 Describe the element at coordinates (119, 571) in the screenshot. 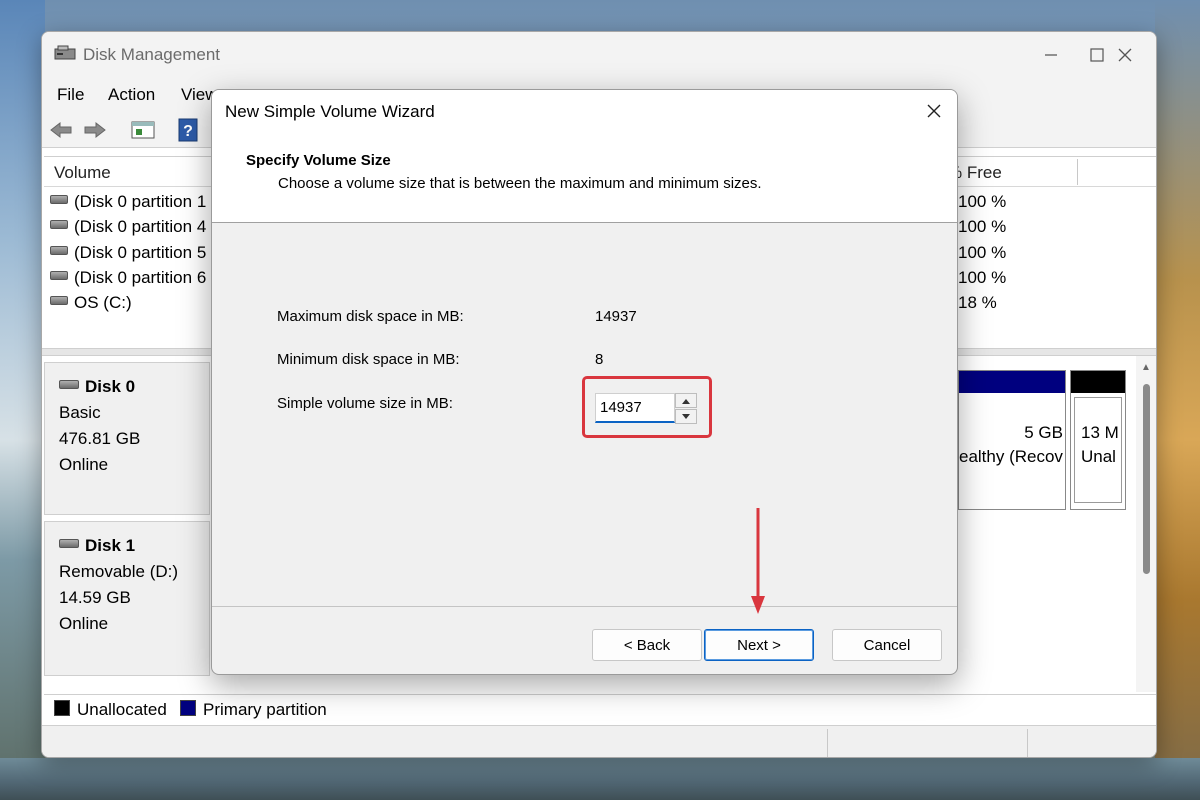

I see `disk-type: Removable (D:)` at that location.